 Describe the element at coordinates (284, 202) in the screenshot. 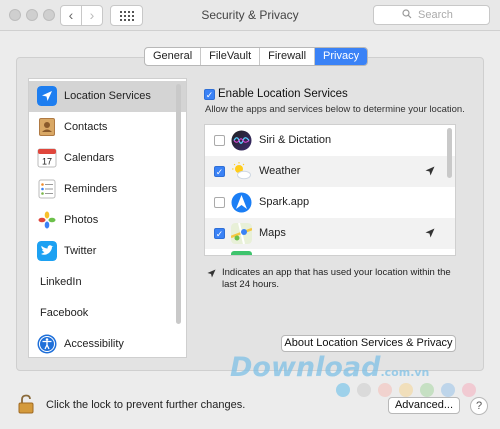

I see `app-name: Spark.app` at that location.